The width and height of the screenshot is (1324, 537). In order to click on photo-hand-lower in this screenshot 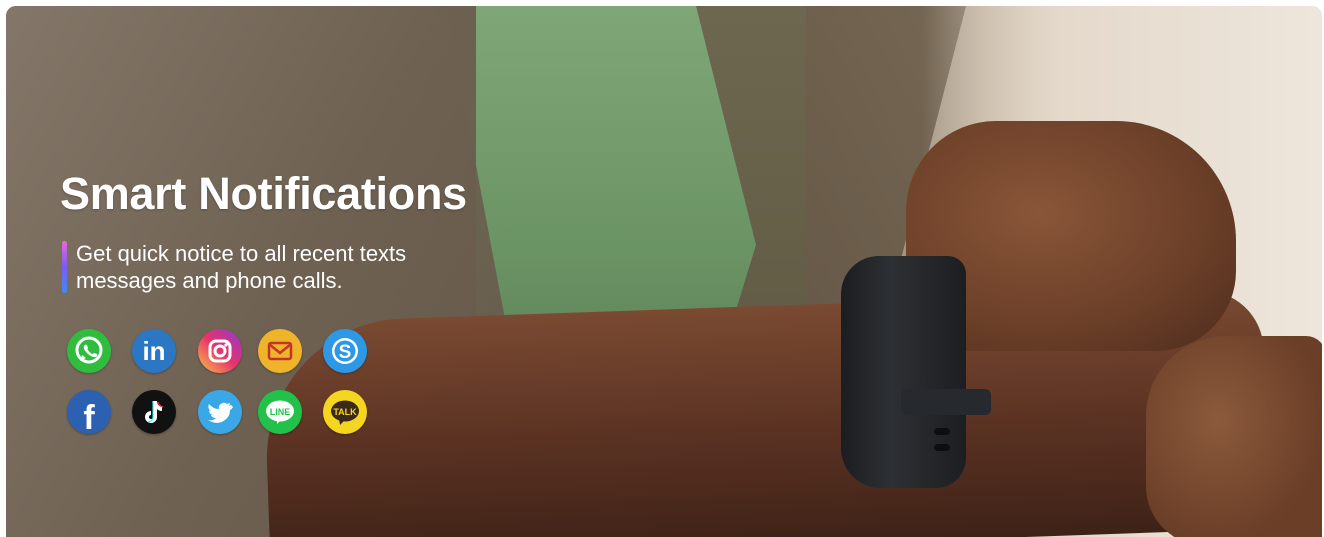, I will do `click(1234, 436)`.